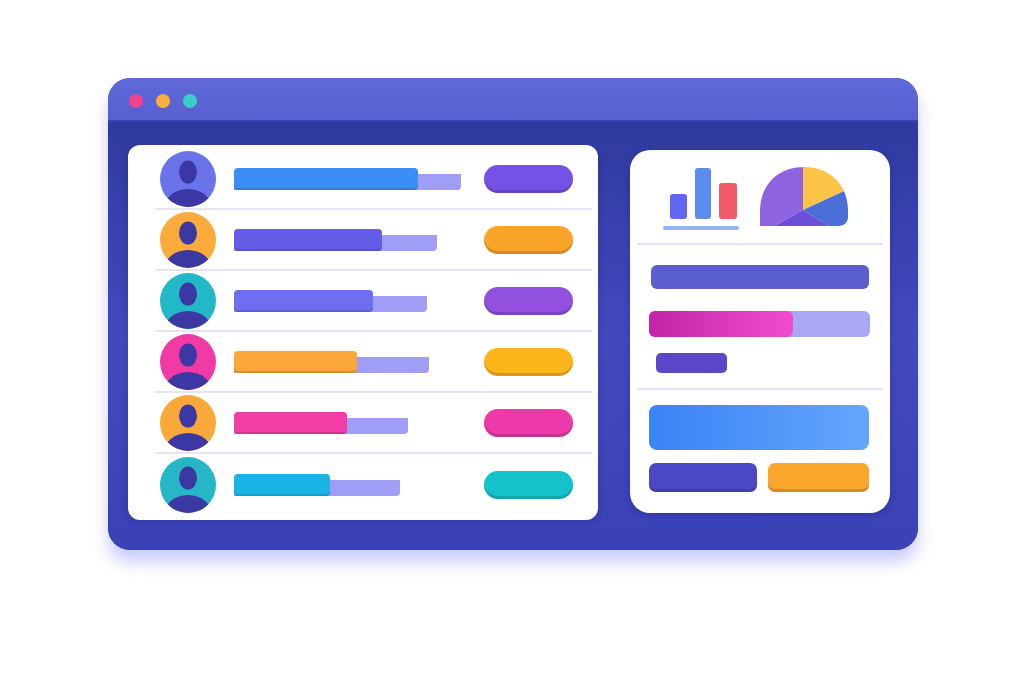 This screenshot has width=1024, height=682. What do you see at coordinates (759, 427) in the screenshot?
I see `primary-button` at bounding box center [759, 427].